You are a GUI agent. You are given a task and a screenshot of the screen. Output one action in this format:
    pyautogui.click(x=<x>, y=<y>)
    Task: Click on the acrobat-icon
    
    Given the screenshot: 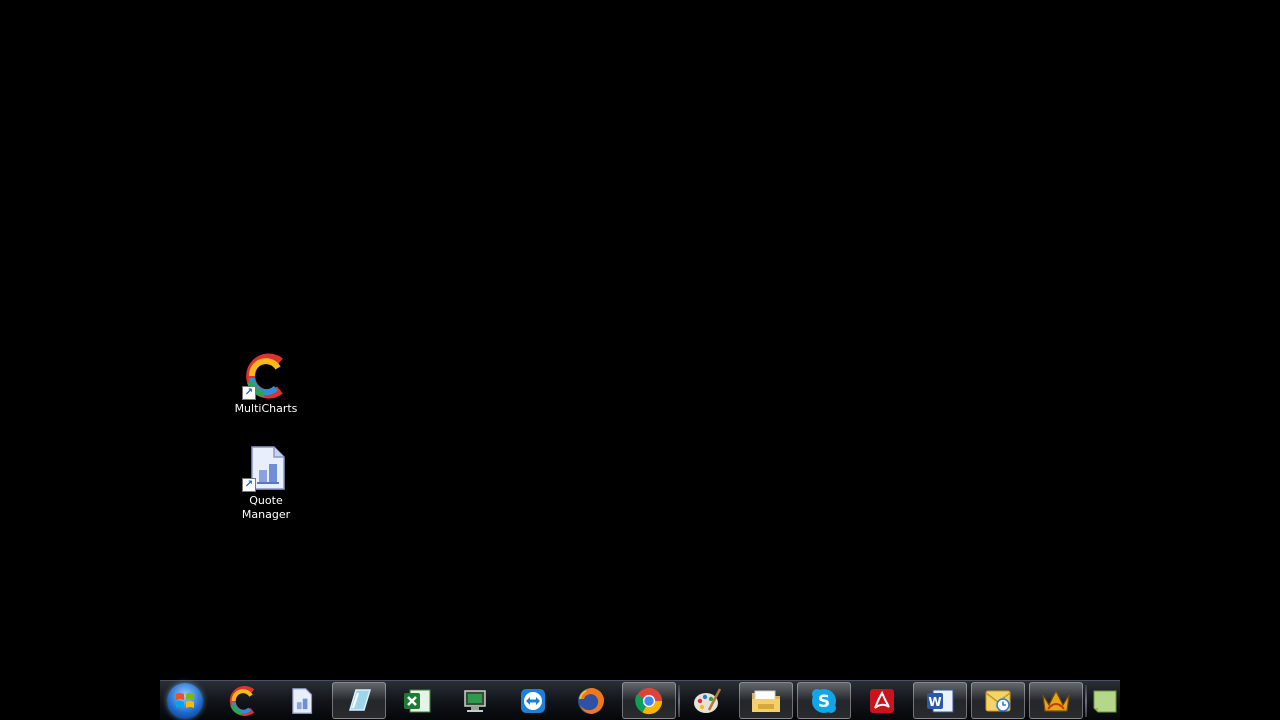 What is the action you would take?
    pyautogui.click(x=882, y=700)
    